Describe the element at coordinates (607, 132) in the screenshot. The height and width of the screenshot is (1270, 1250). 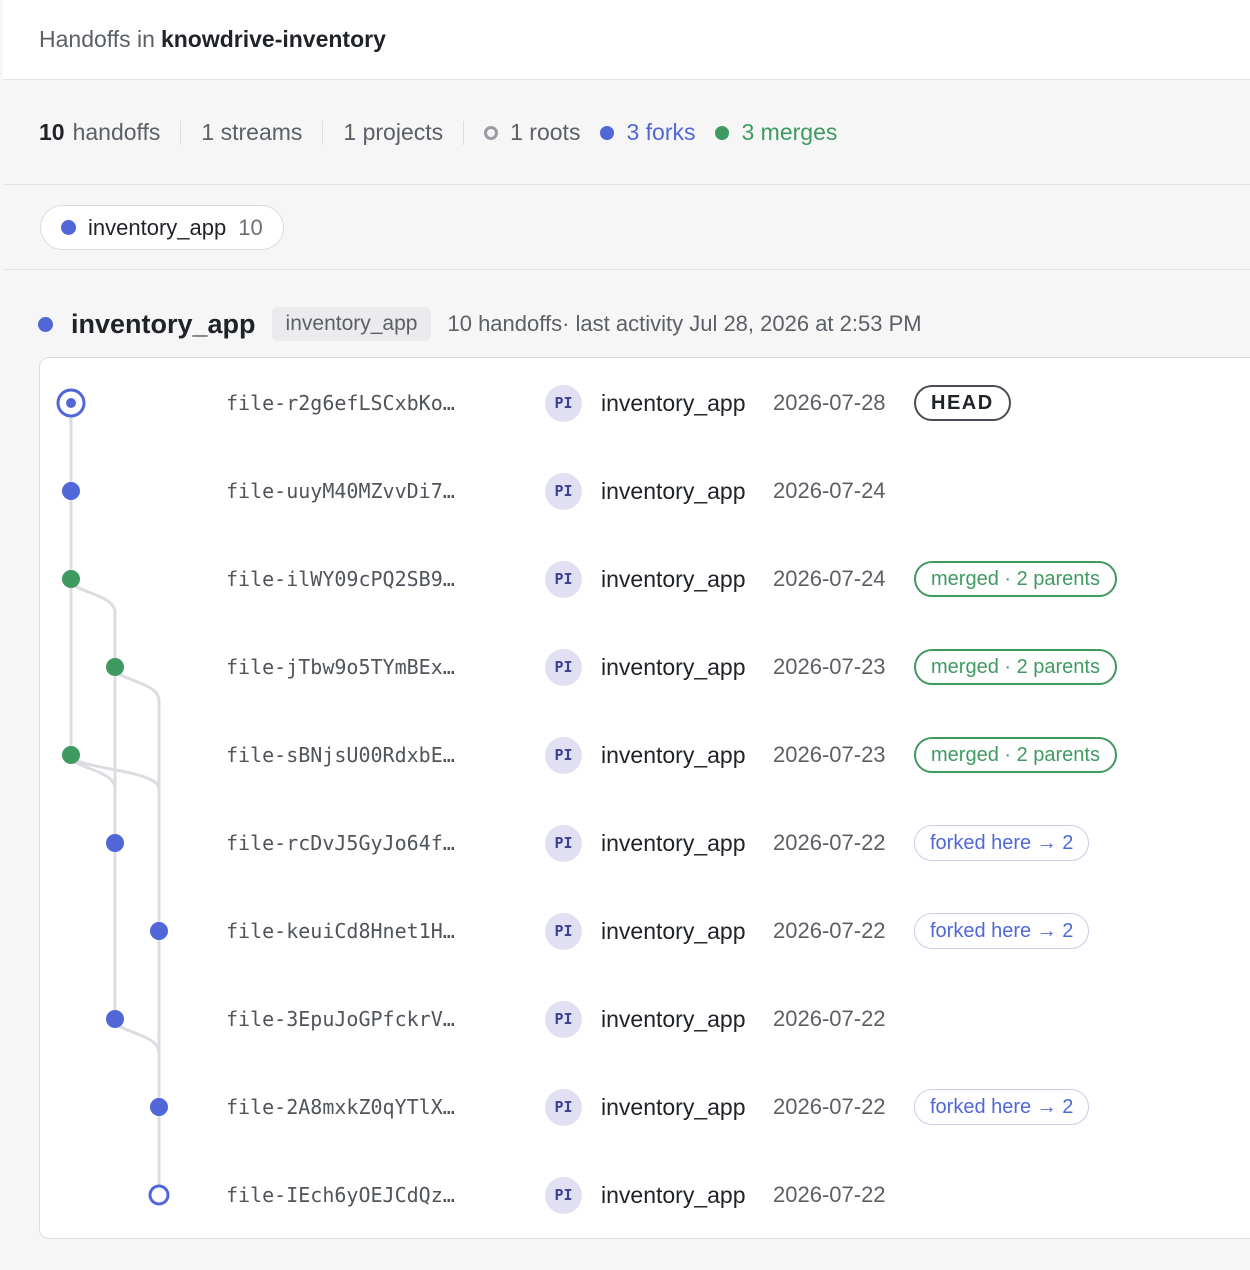
I see `fork-dot-icon` at that location.